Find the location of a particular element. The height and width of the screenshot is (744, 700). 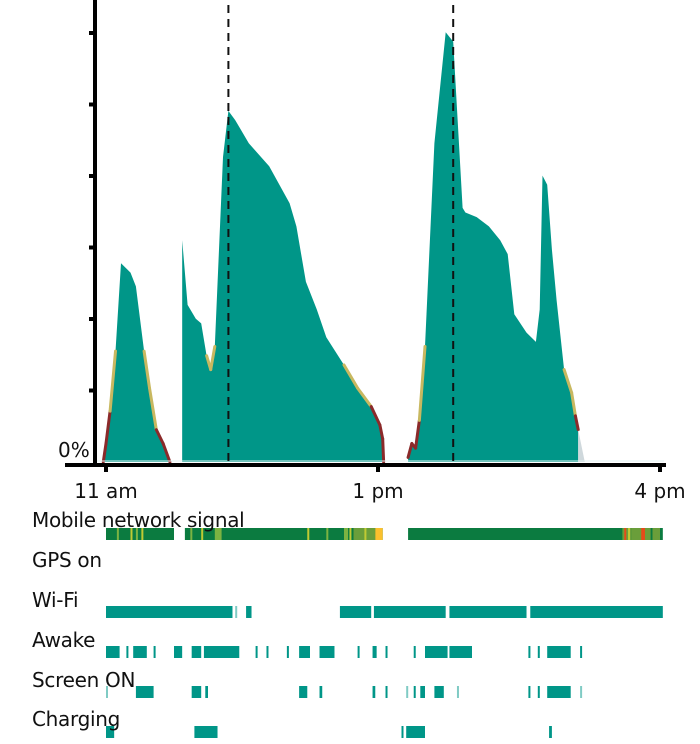

row-label-charging: Charging is located at coordinates (76, 719).